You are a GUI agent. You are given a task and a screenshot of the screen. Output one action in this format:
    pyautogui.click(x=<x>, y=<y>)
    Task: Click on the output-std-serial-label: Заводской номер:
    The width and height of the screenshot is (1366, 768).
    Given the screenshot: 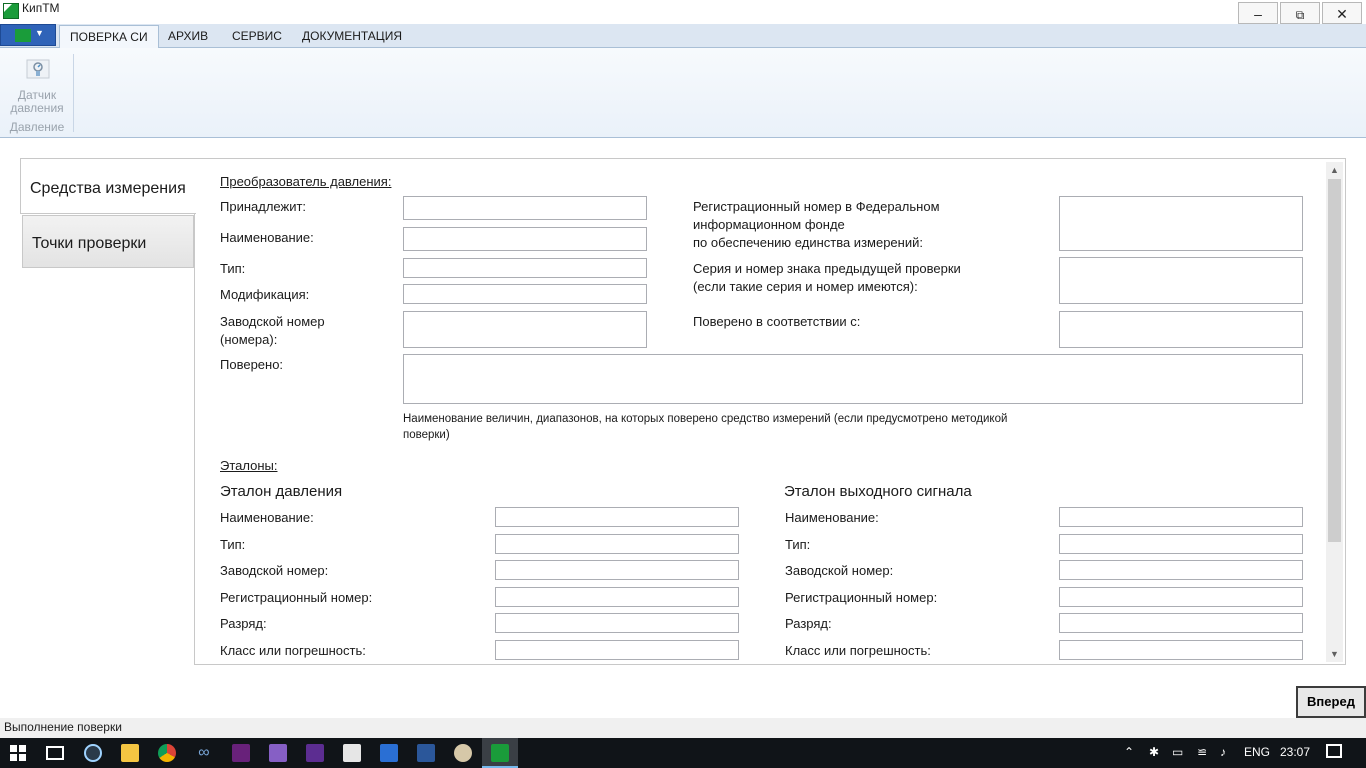 What is the action you would take?
    pyautogui.click(x=839, y=570)
    